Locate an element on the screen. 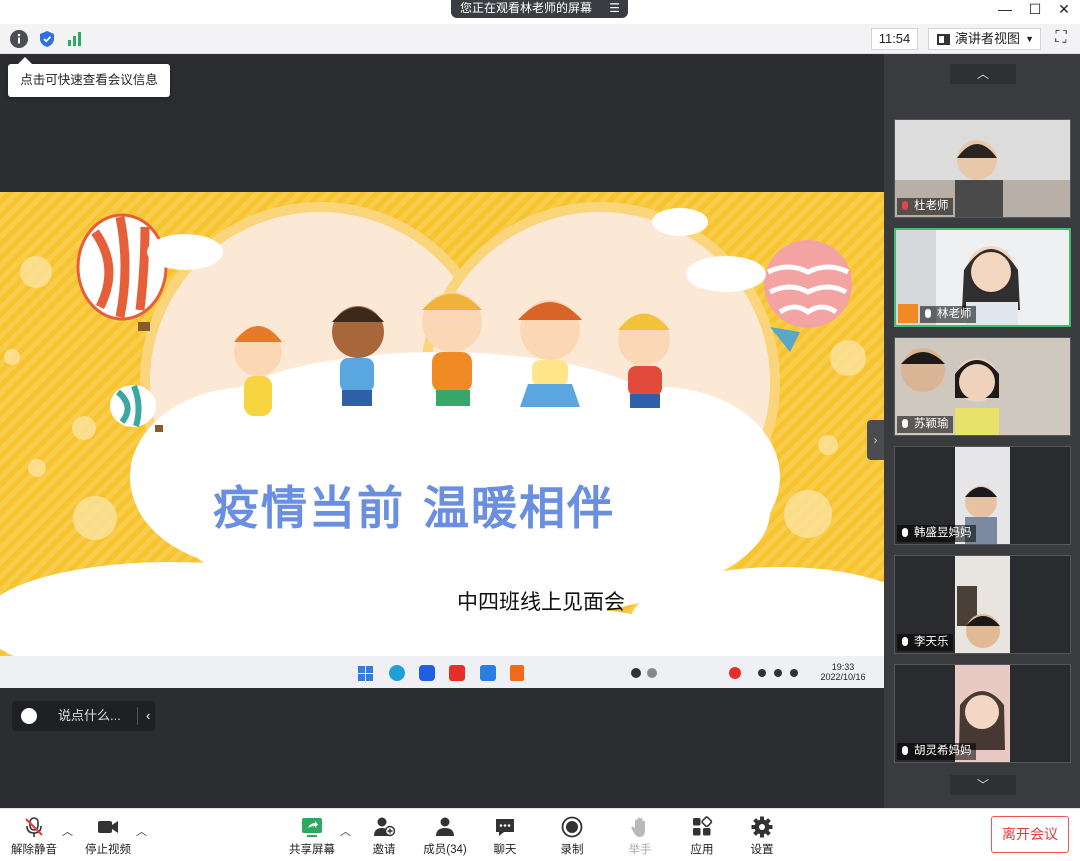 The height and width of the screenshot is (861, 1080). view-mode-label: 演讲者视图 is located at coordinates (988, 38).